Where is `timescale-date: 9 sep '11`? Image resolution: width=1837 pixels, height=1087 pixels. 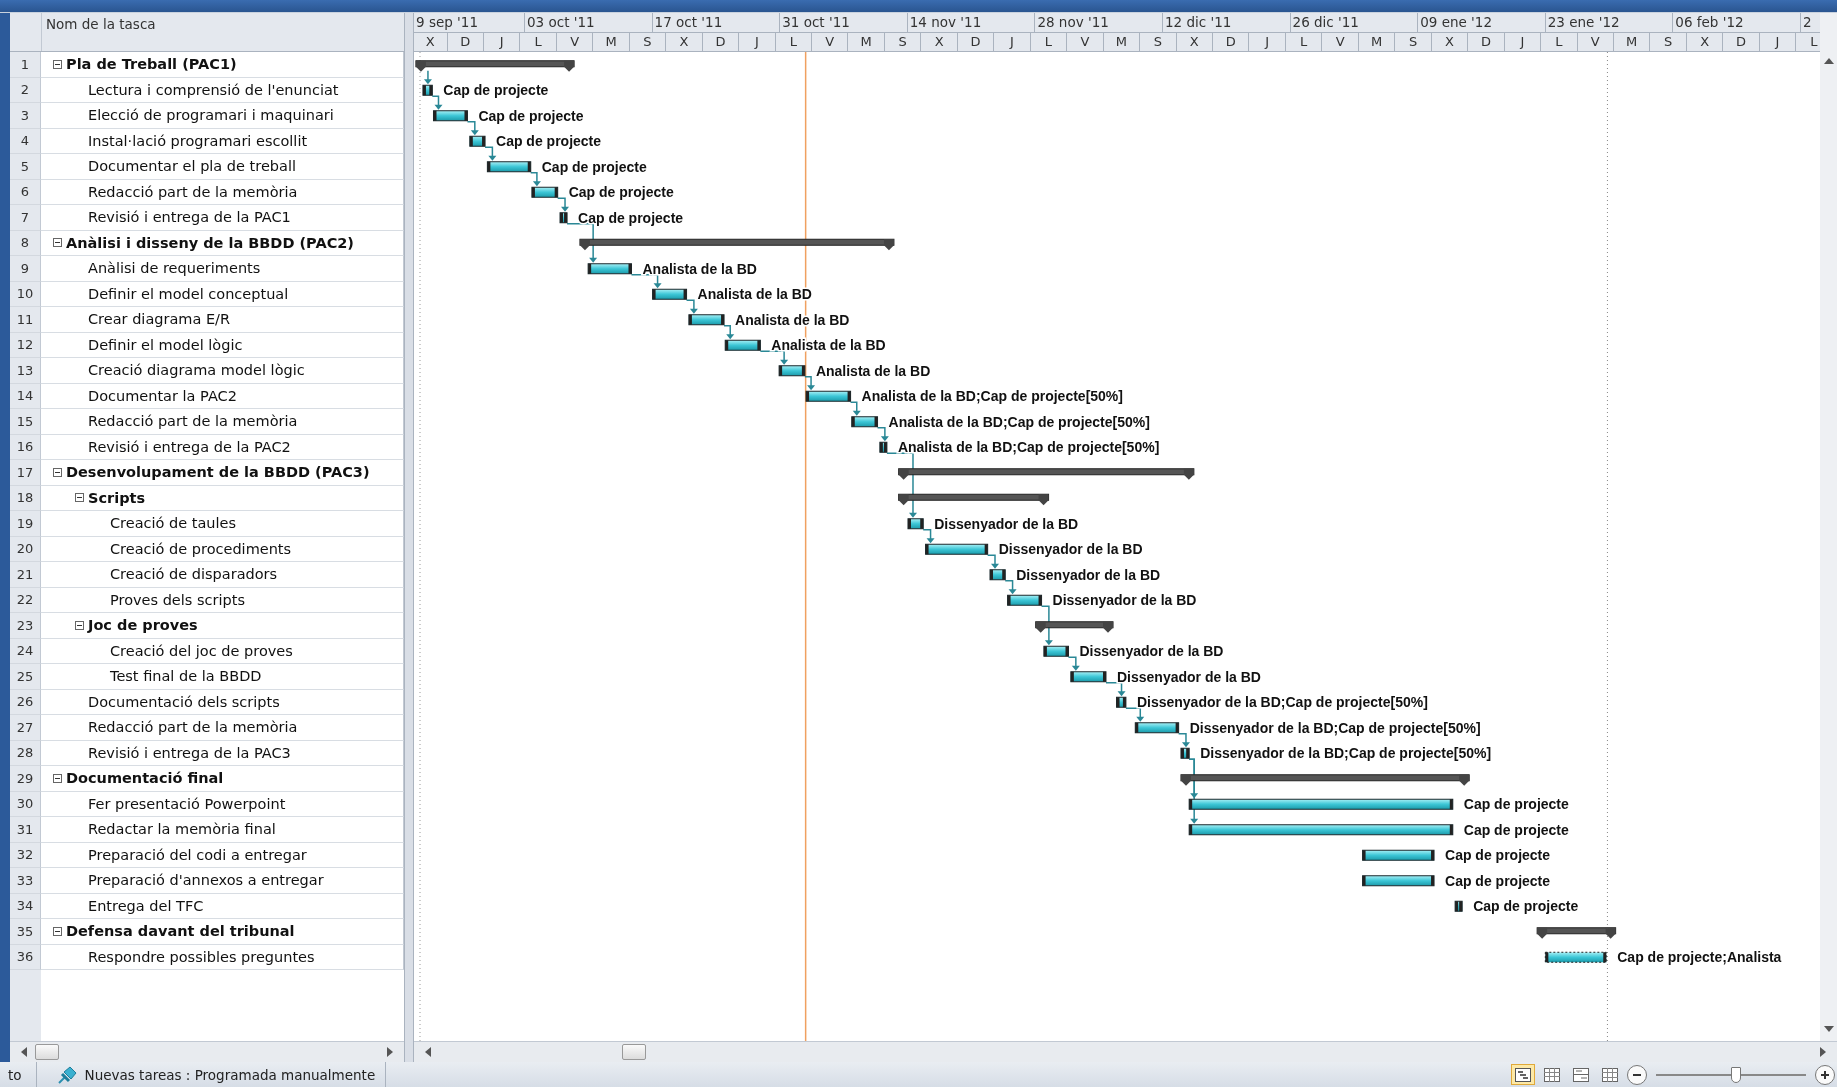
timescale-date: 9 sep '11 is located at coordinates (469, 22).